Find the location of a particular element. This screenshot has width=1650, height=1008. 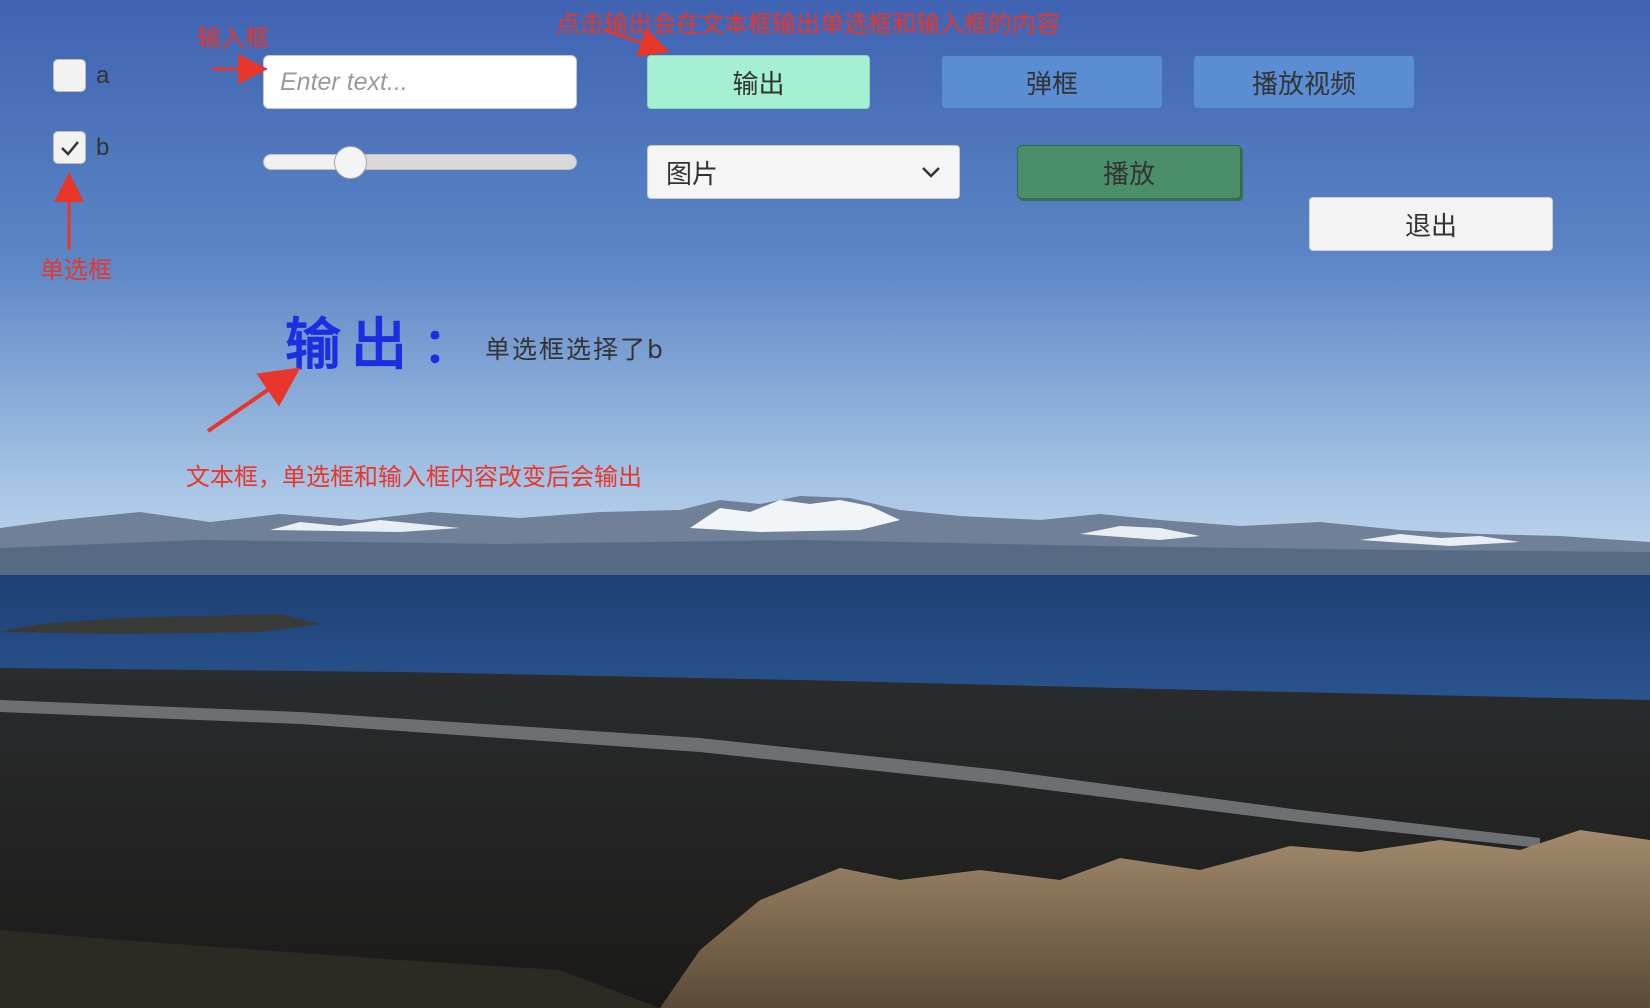

media-type-dropdown: 图片 is located at coordinates (803, 172).